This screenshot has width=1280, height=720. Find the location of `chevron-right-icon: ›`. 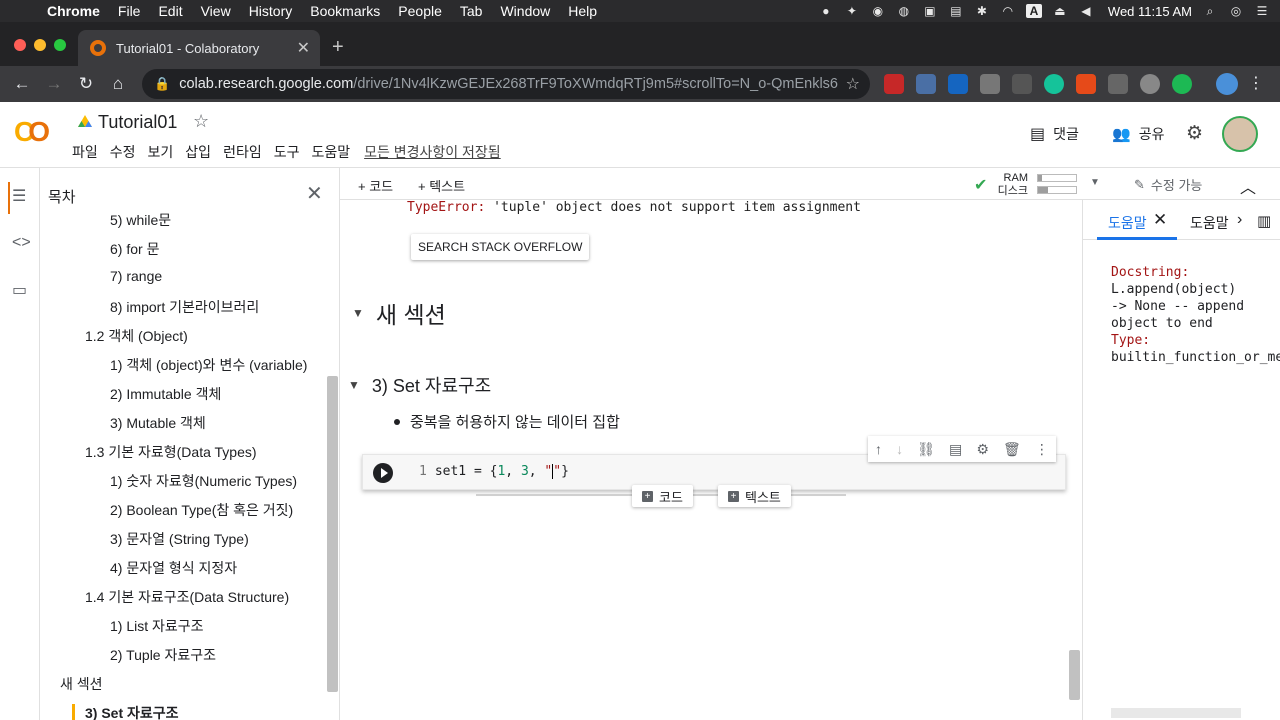

chevron-right-icon: › is located at coordinates (1239, 220).